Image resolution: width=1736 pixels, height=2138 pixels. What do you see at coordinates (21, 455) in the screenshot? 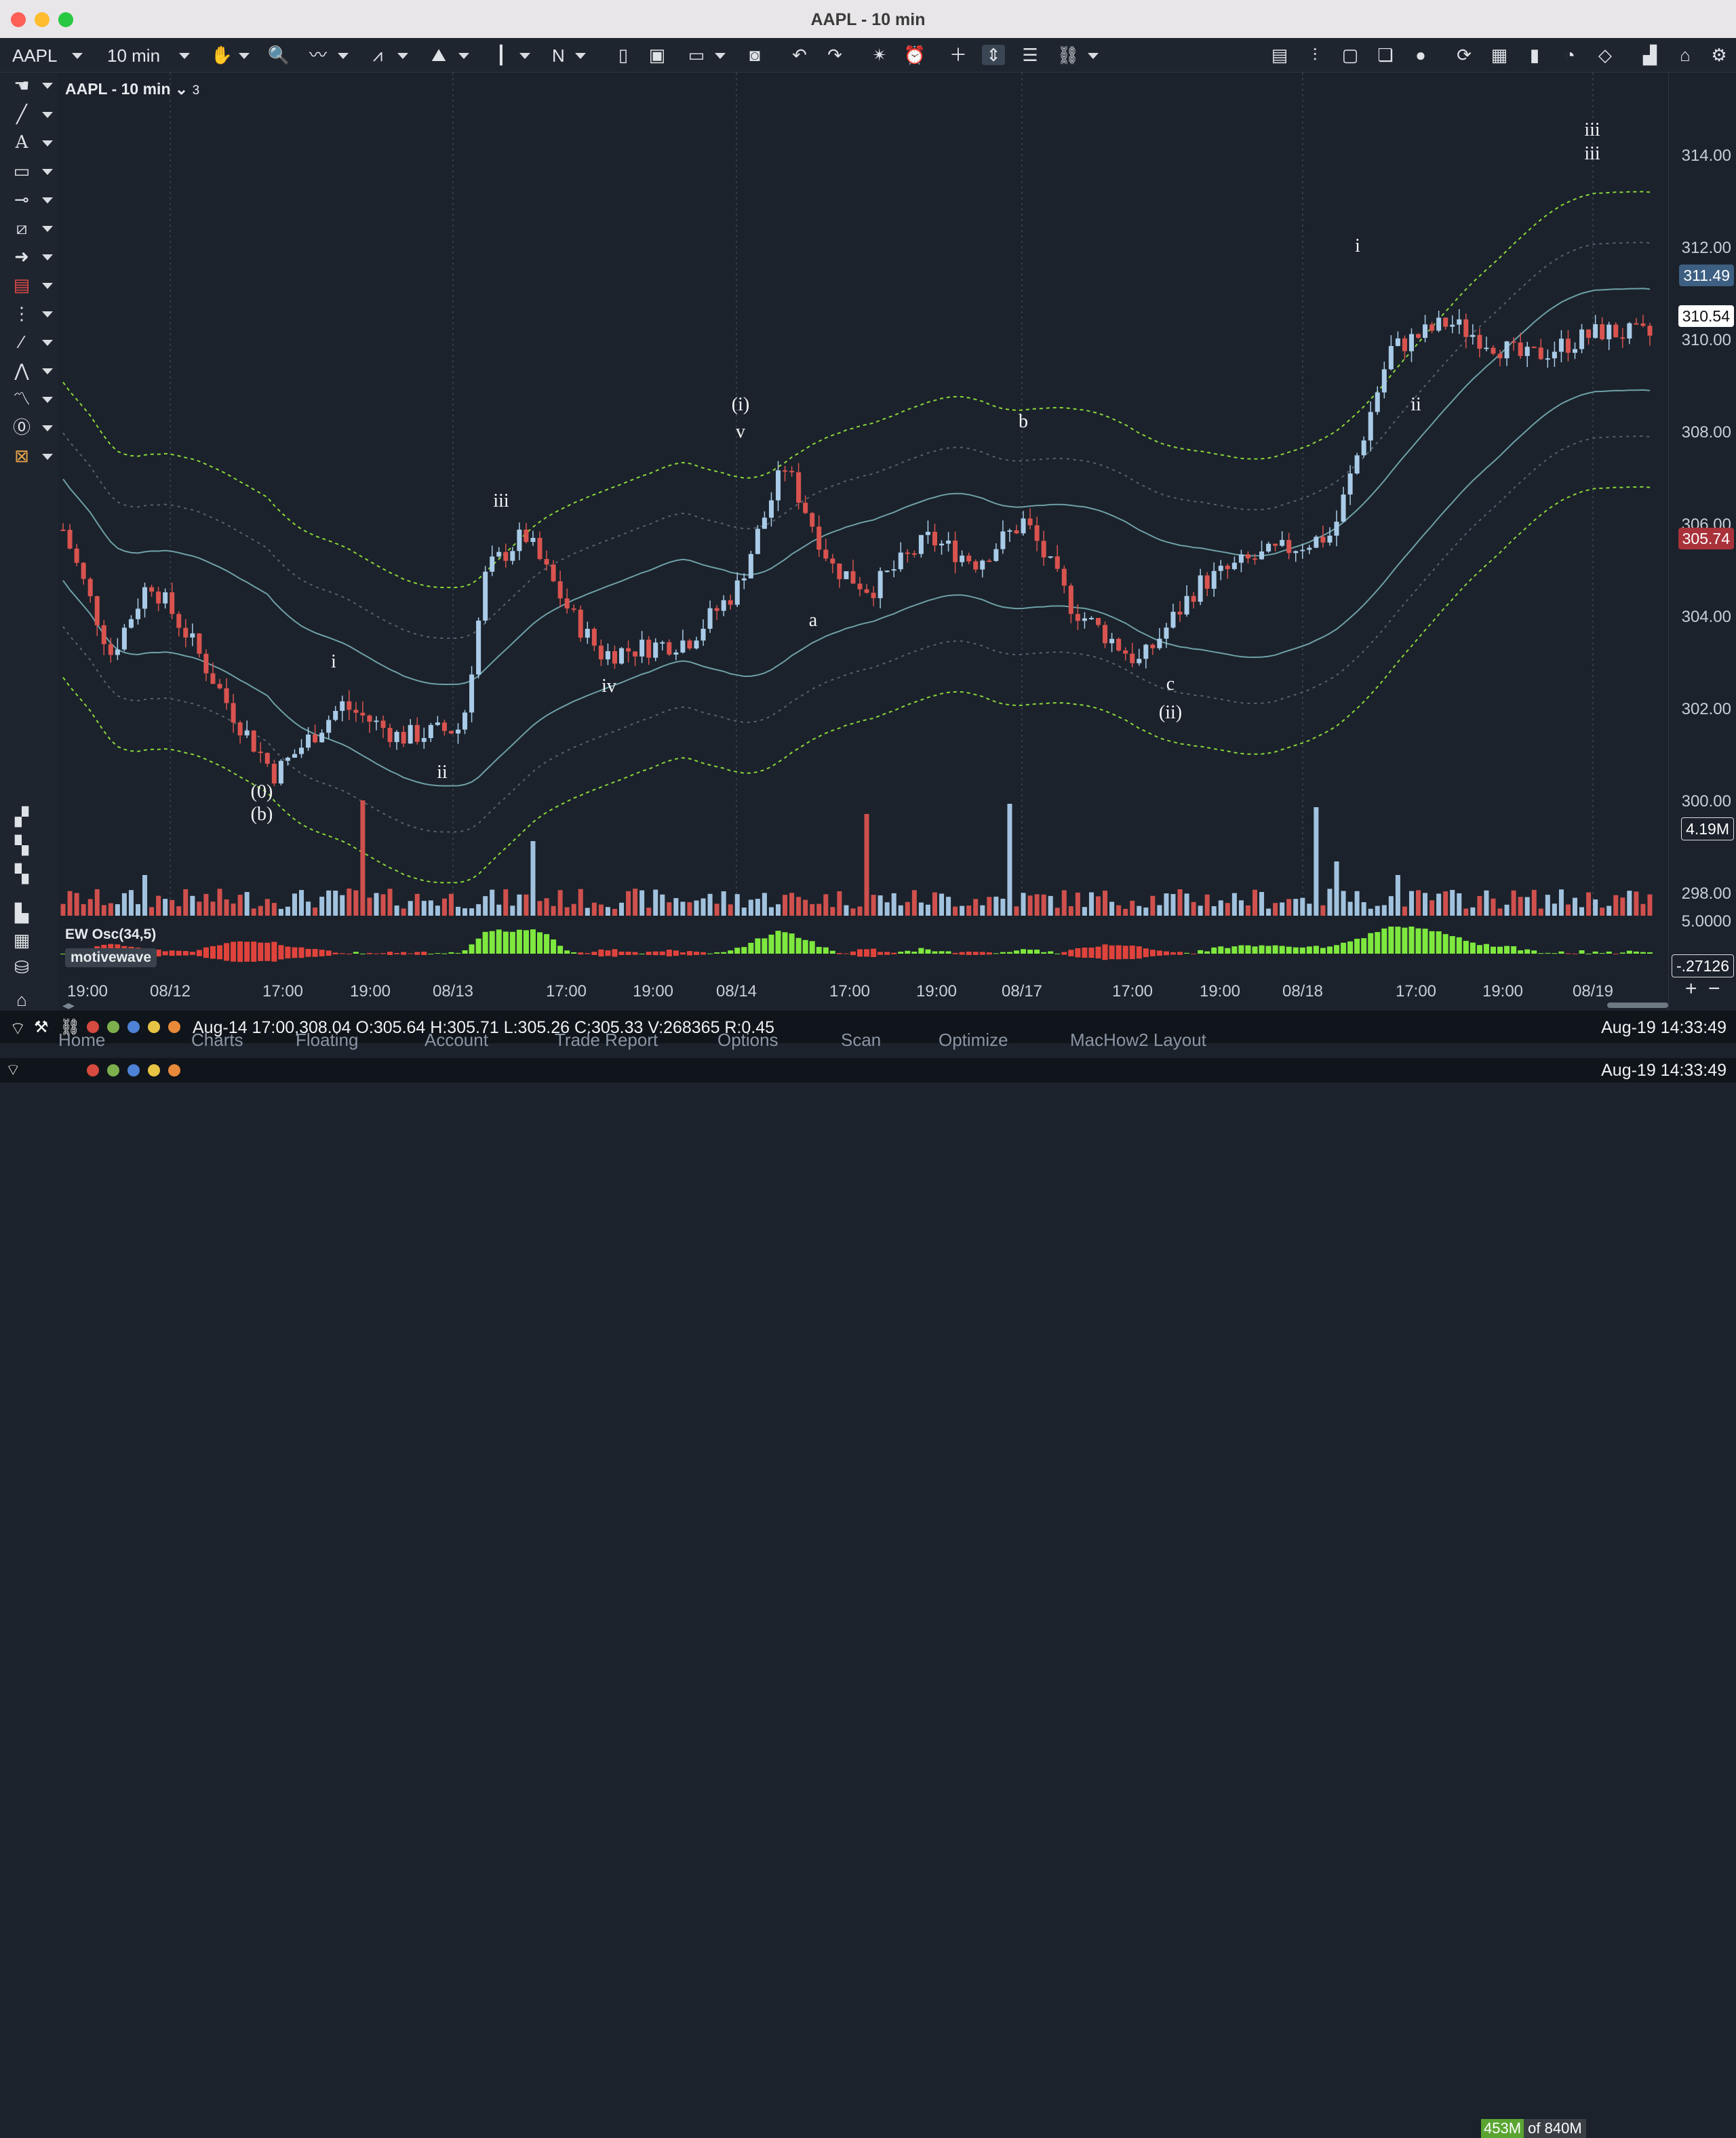
I see `pattern-tool-icon: ⊠` at bounding box center [21, 455].